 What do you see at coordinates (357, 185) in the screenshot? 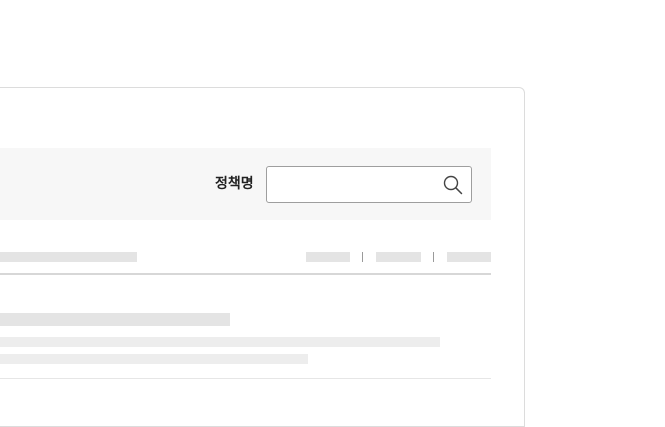
I see `policy-name-input` at bounding box center [357, 185].